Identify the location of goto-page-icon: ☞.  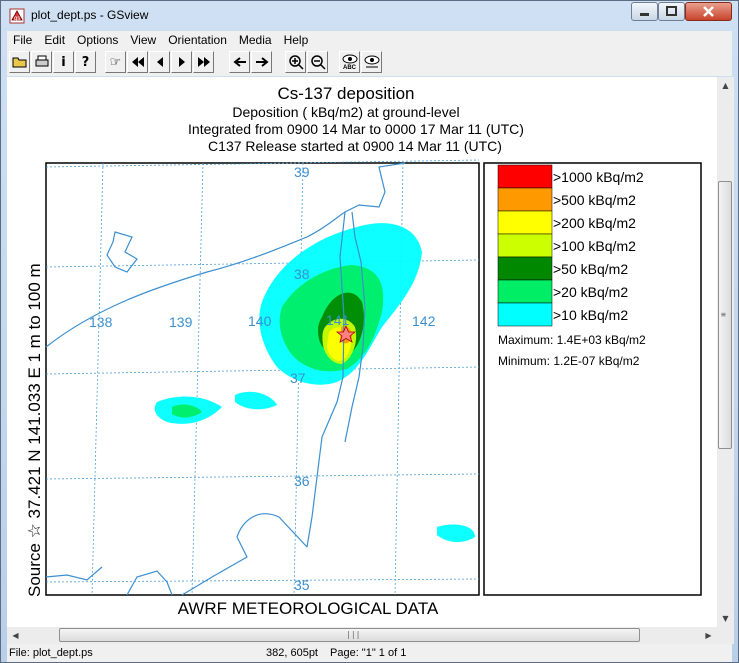
(115, 62).